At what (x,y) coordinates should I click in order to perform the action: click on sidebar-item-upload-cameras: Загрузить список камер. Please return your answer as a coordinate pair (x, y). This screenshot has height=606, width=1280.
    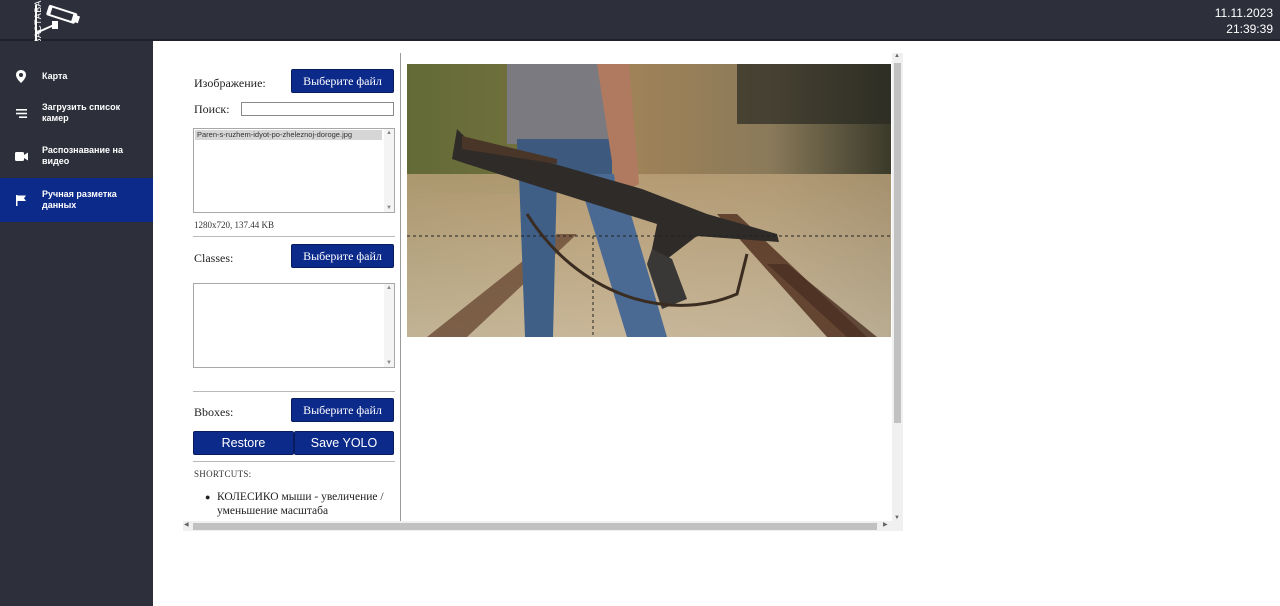
    Looking at the image, I should click on (76, 113).